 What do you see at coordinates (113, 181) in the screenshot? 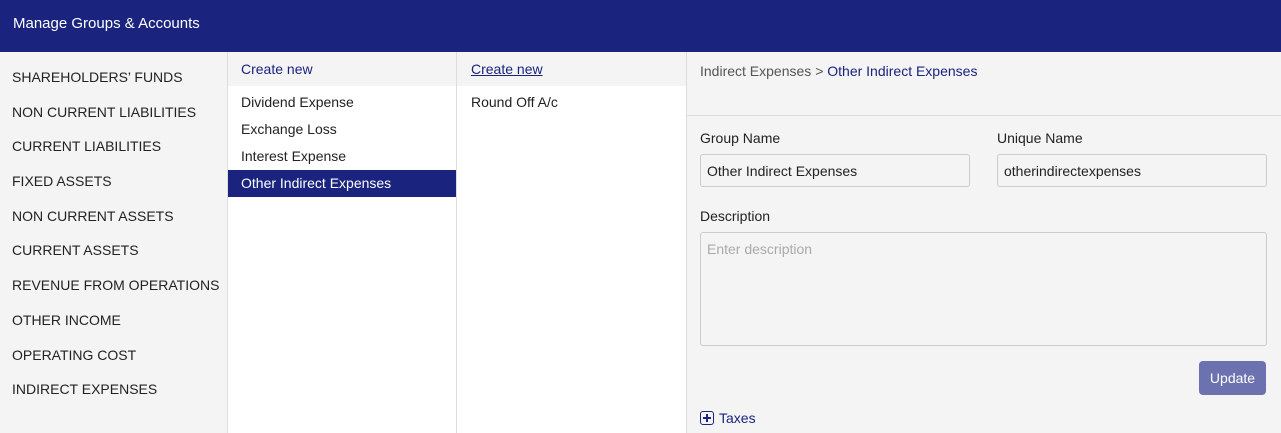
I see `group-item: FIXED ASSETS` at bounding box center [113, 181].